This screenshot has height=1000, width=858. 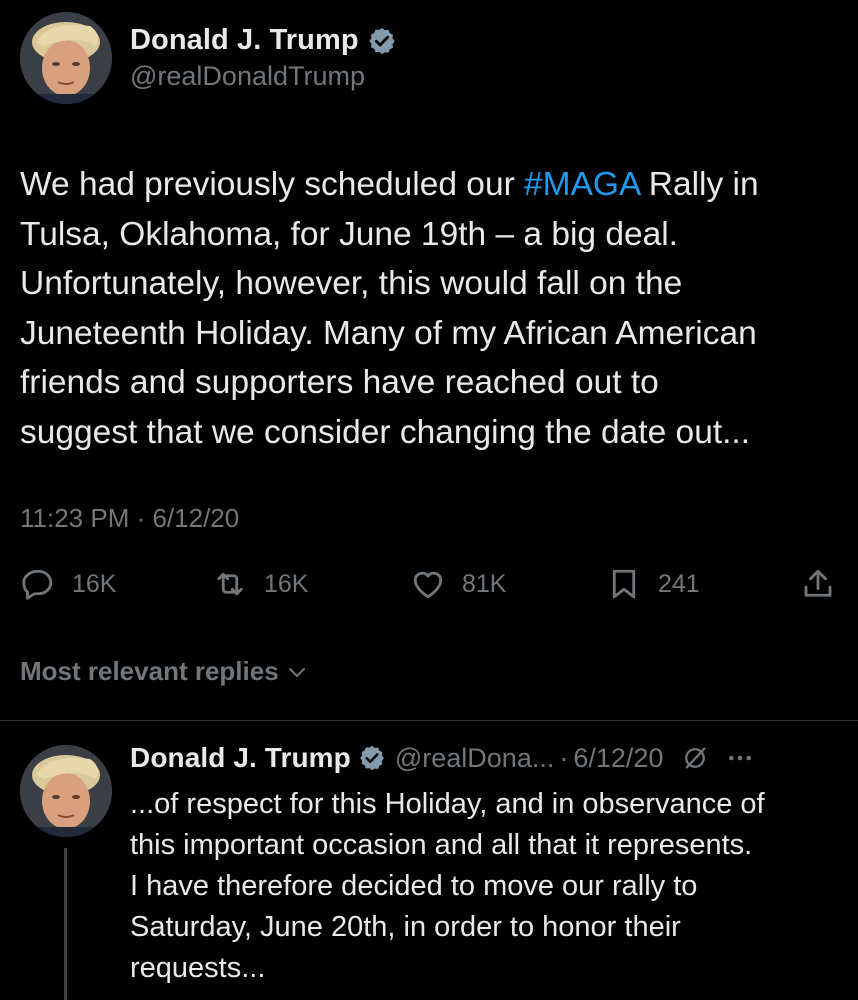 I want to click on replies-sort-dropdown: Most relevant replies, so click(x=164, y=671).